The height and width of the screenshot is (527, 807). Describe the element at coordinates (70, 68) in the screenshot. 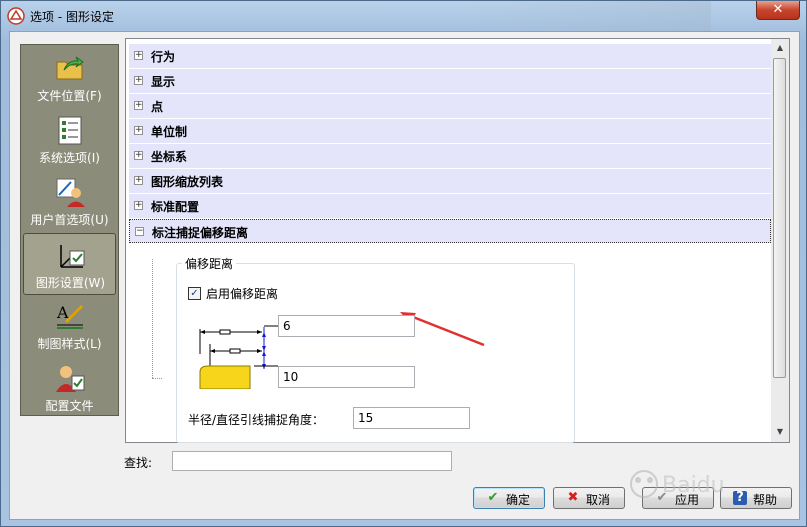

I see `folder-arrow-icon` at that location.